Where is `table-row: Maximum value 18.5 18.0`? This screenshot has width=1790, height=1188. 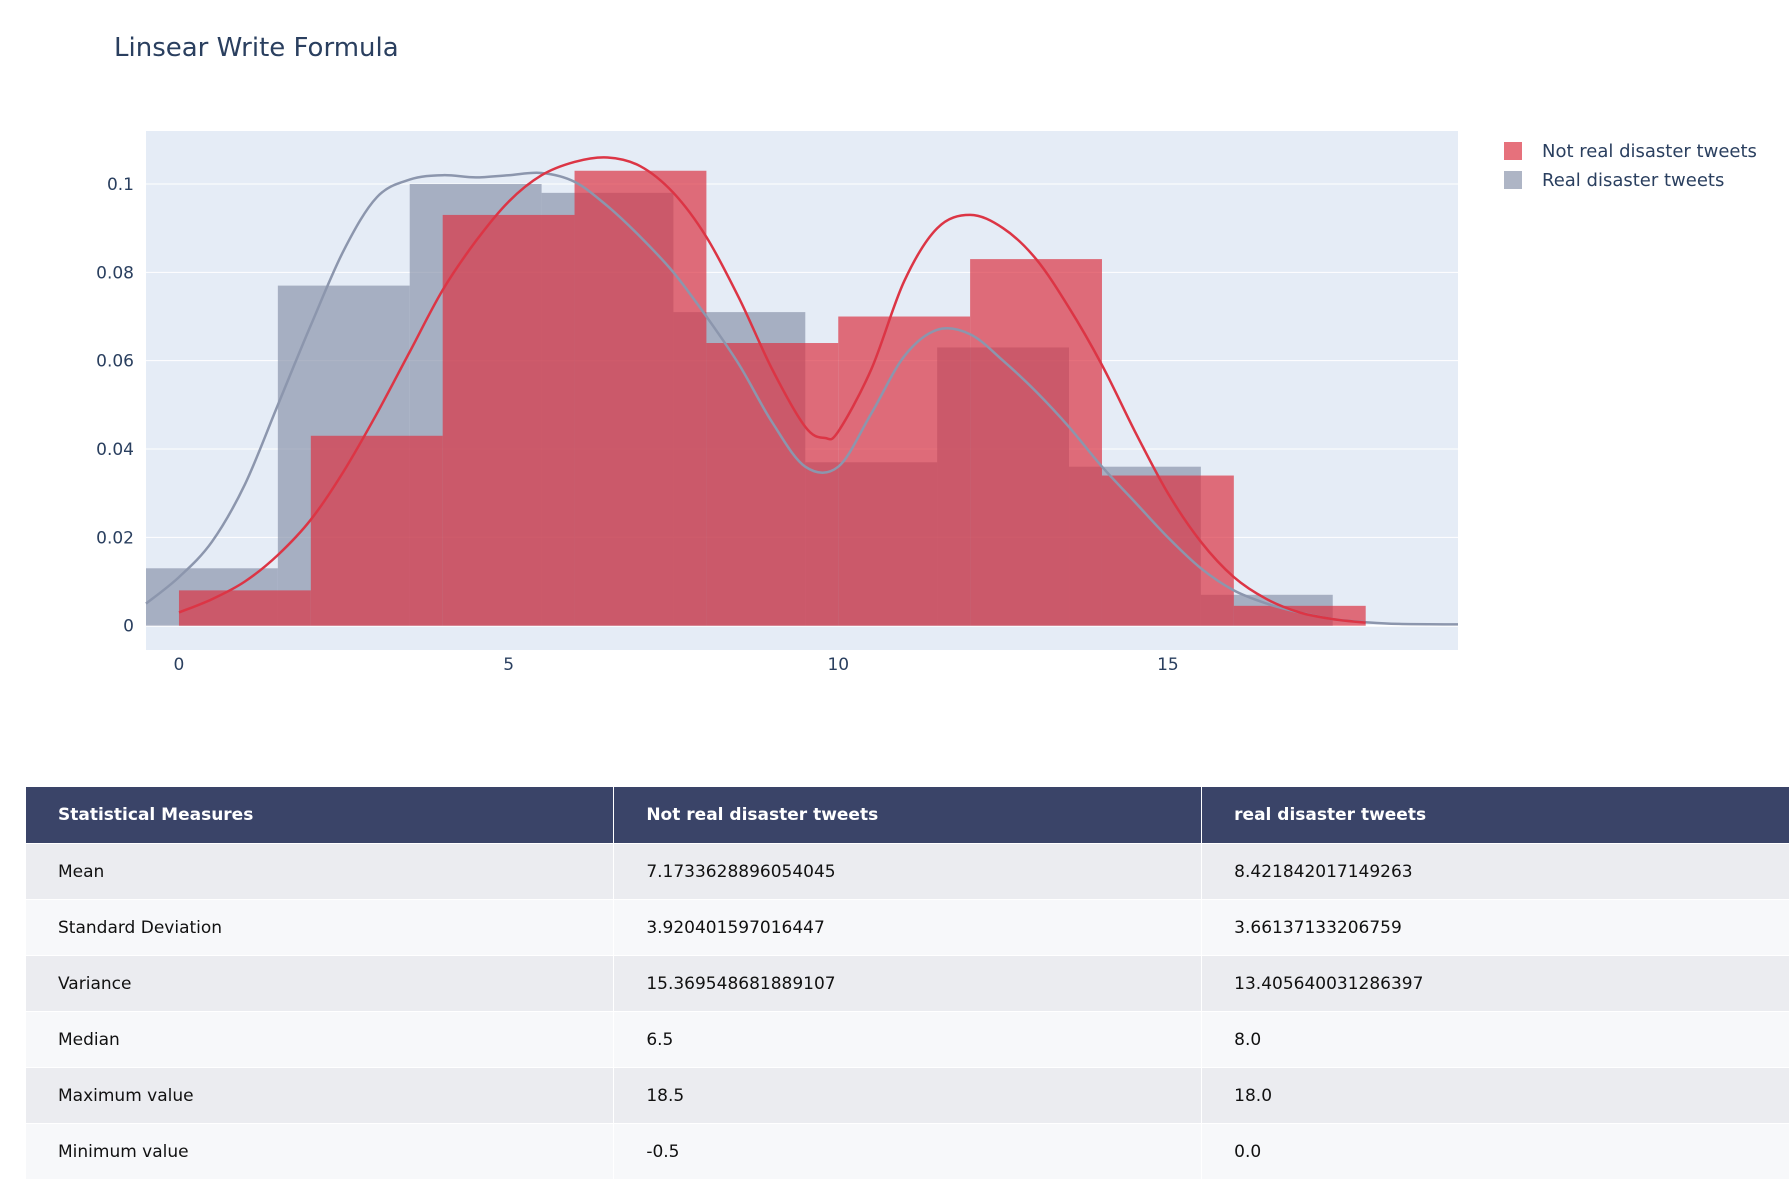
table-row: Maximum value 18.5 18.0 is located at coordinates (908, 1095).